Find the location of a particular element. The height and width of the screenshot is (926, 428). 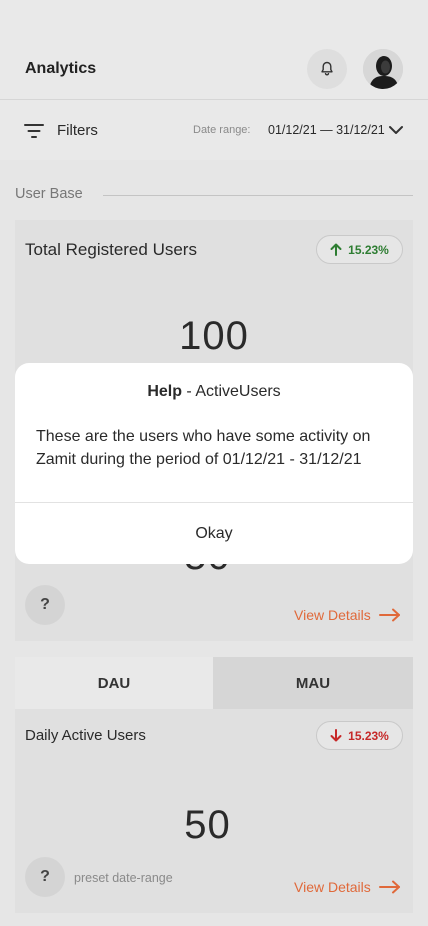

bell-icon is located at coordinates (327, 68).